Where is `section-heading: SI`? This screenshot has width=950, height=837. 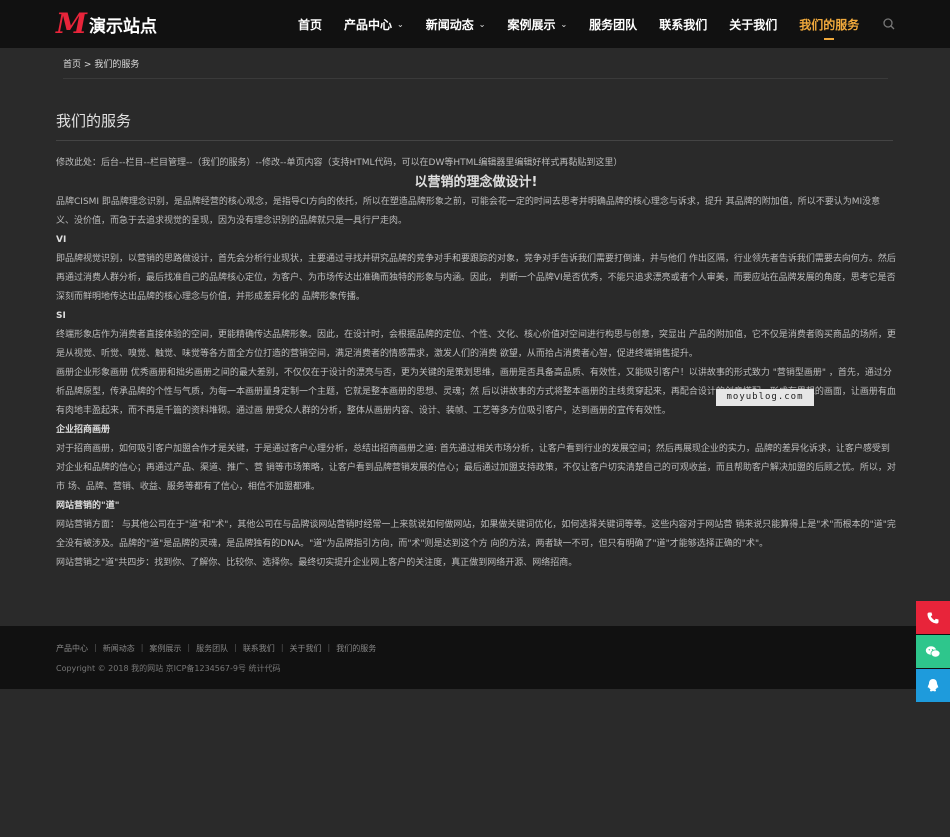 section-heading: SI is located at coordinates (61, 316).